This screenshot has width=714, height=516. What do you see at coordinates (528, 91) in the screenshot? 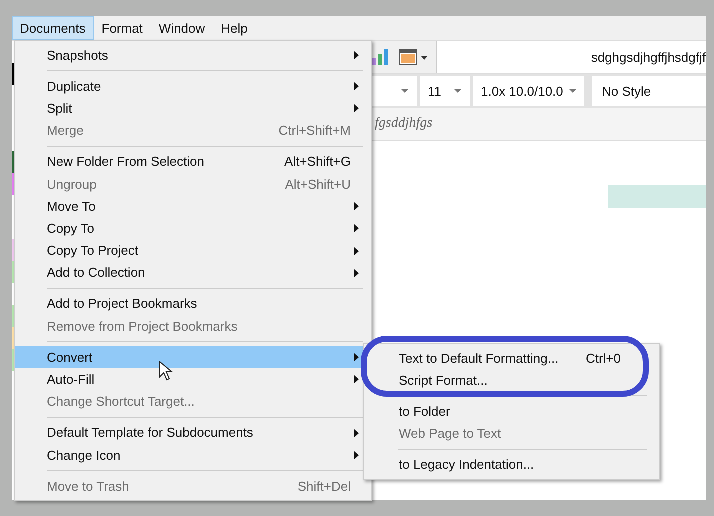
I see `line-spacing-dropdown: 1.0x 10.0/10.0` at bounding box center [528, 91].